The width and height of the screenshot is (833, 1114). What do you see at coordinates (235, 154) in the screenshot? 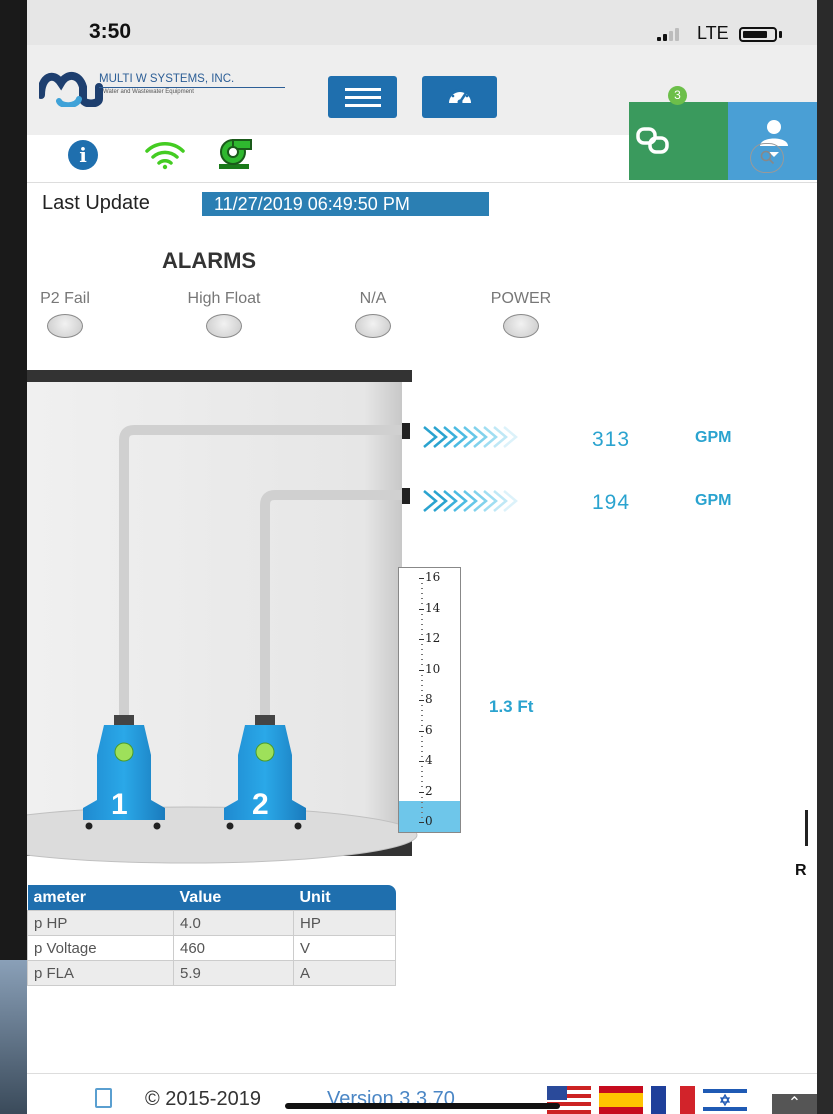
I see `pump-status-icon` at bounding box center [235, 154].